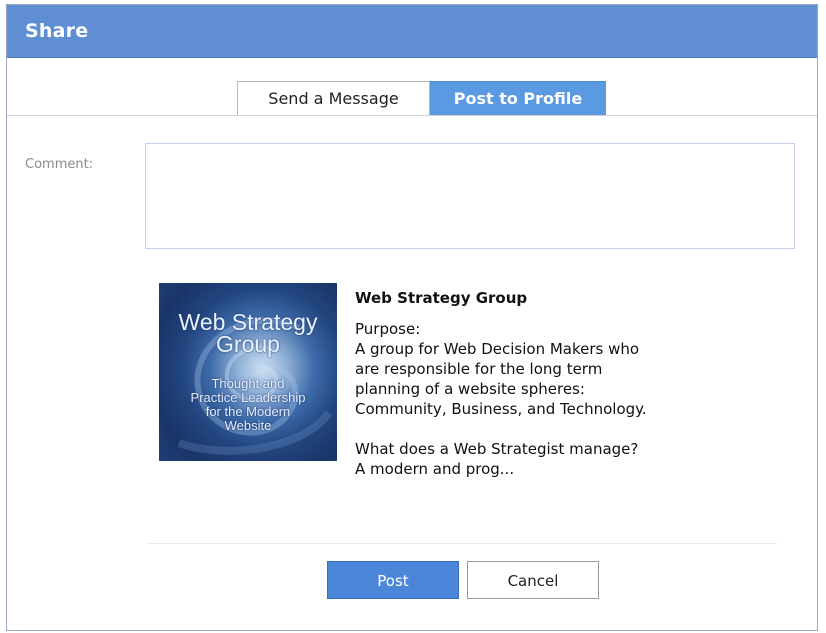 Image resolution: width=826 pixels, height=633 pixels. I want to click on dialog-titlebar: Share, so click(412, 31).